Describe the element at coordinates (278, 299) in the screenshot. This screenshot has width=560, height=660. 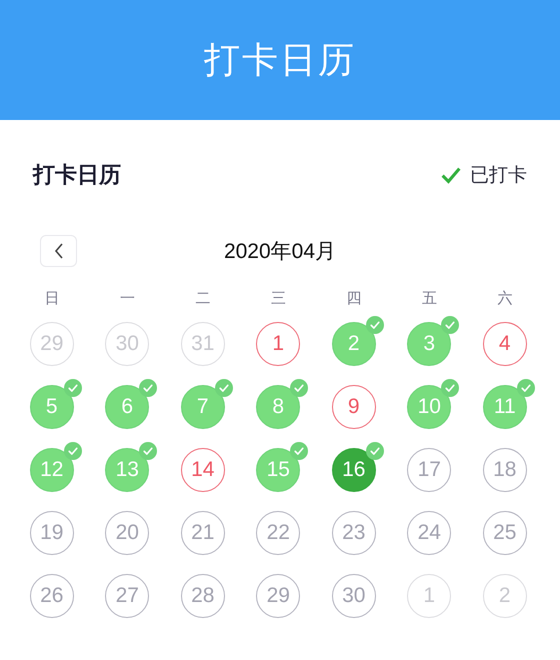
I see `weekday-label: 三` at that location.